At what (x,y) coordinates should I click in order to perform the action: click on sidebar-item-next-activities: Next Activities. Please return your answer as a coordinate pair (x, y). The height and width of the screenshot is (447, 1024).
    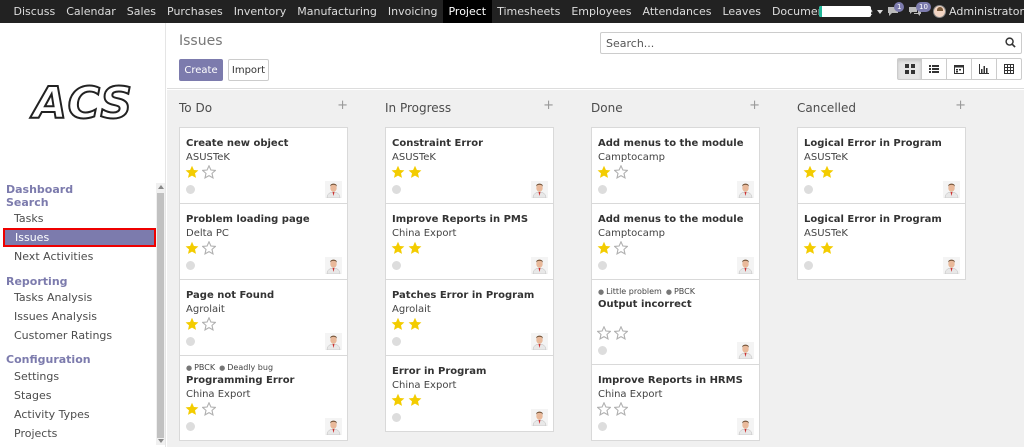
    Looking at the image, I should click on (78, 256).